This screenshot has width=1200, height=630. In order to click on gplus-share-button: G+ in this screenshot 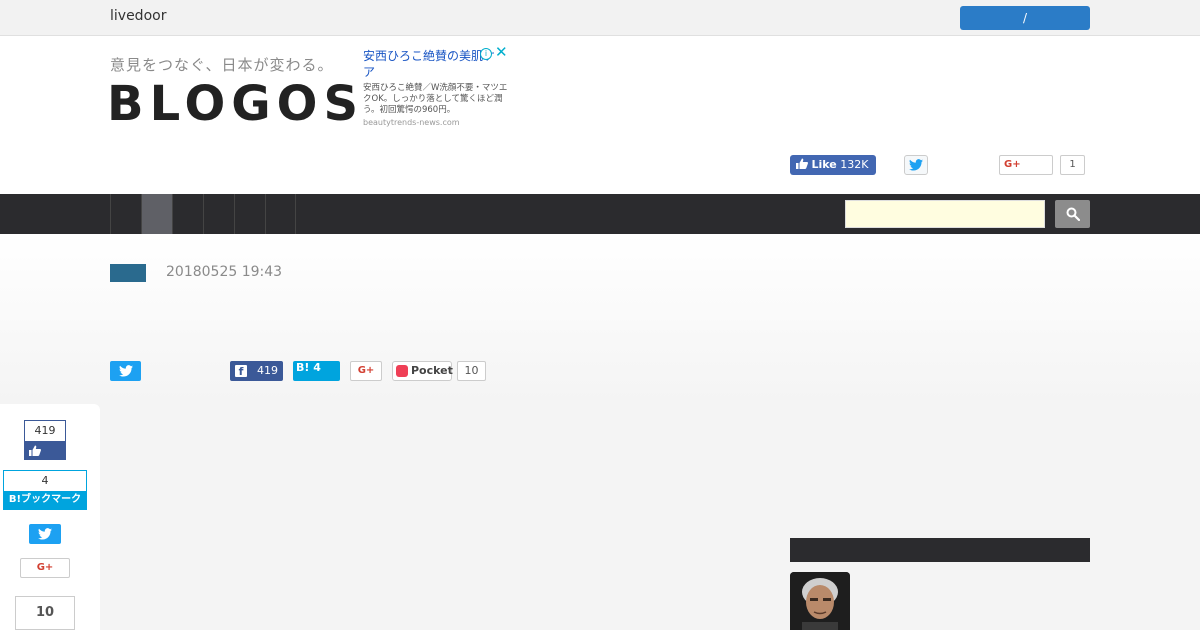, I will do `click(1026, 165)`.